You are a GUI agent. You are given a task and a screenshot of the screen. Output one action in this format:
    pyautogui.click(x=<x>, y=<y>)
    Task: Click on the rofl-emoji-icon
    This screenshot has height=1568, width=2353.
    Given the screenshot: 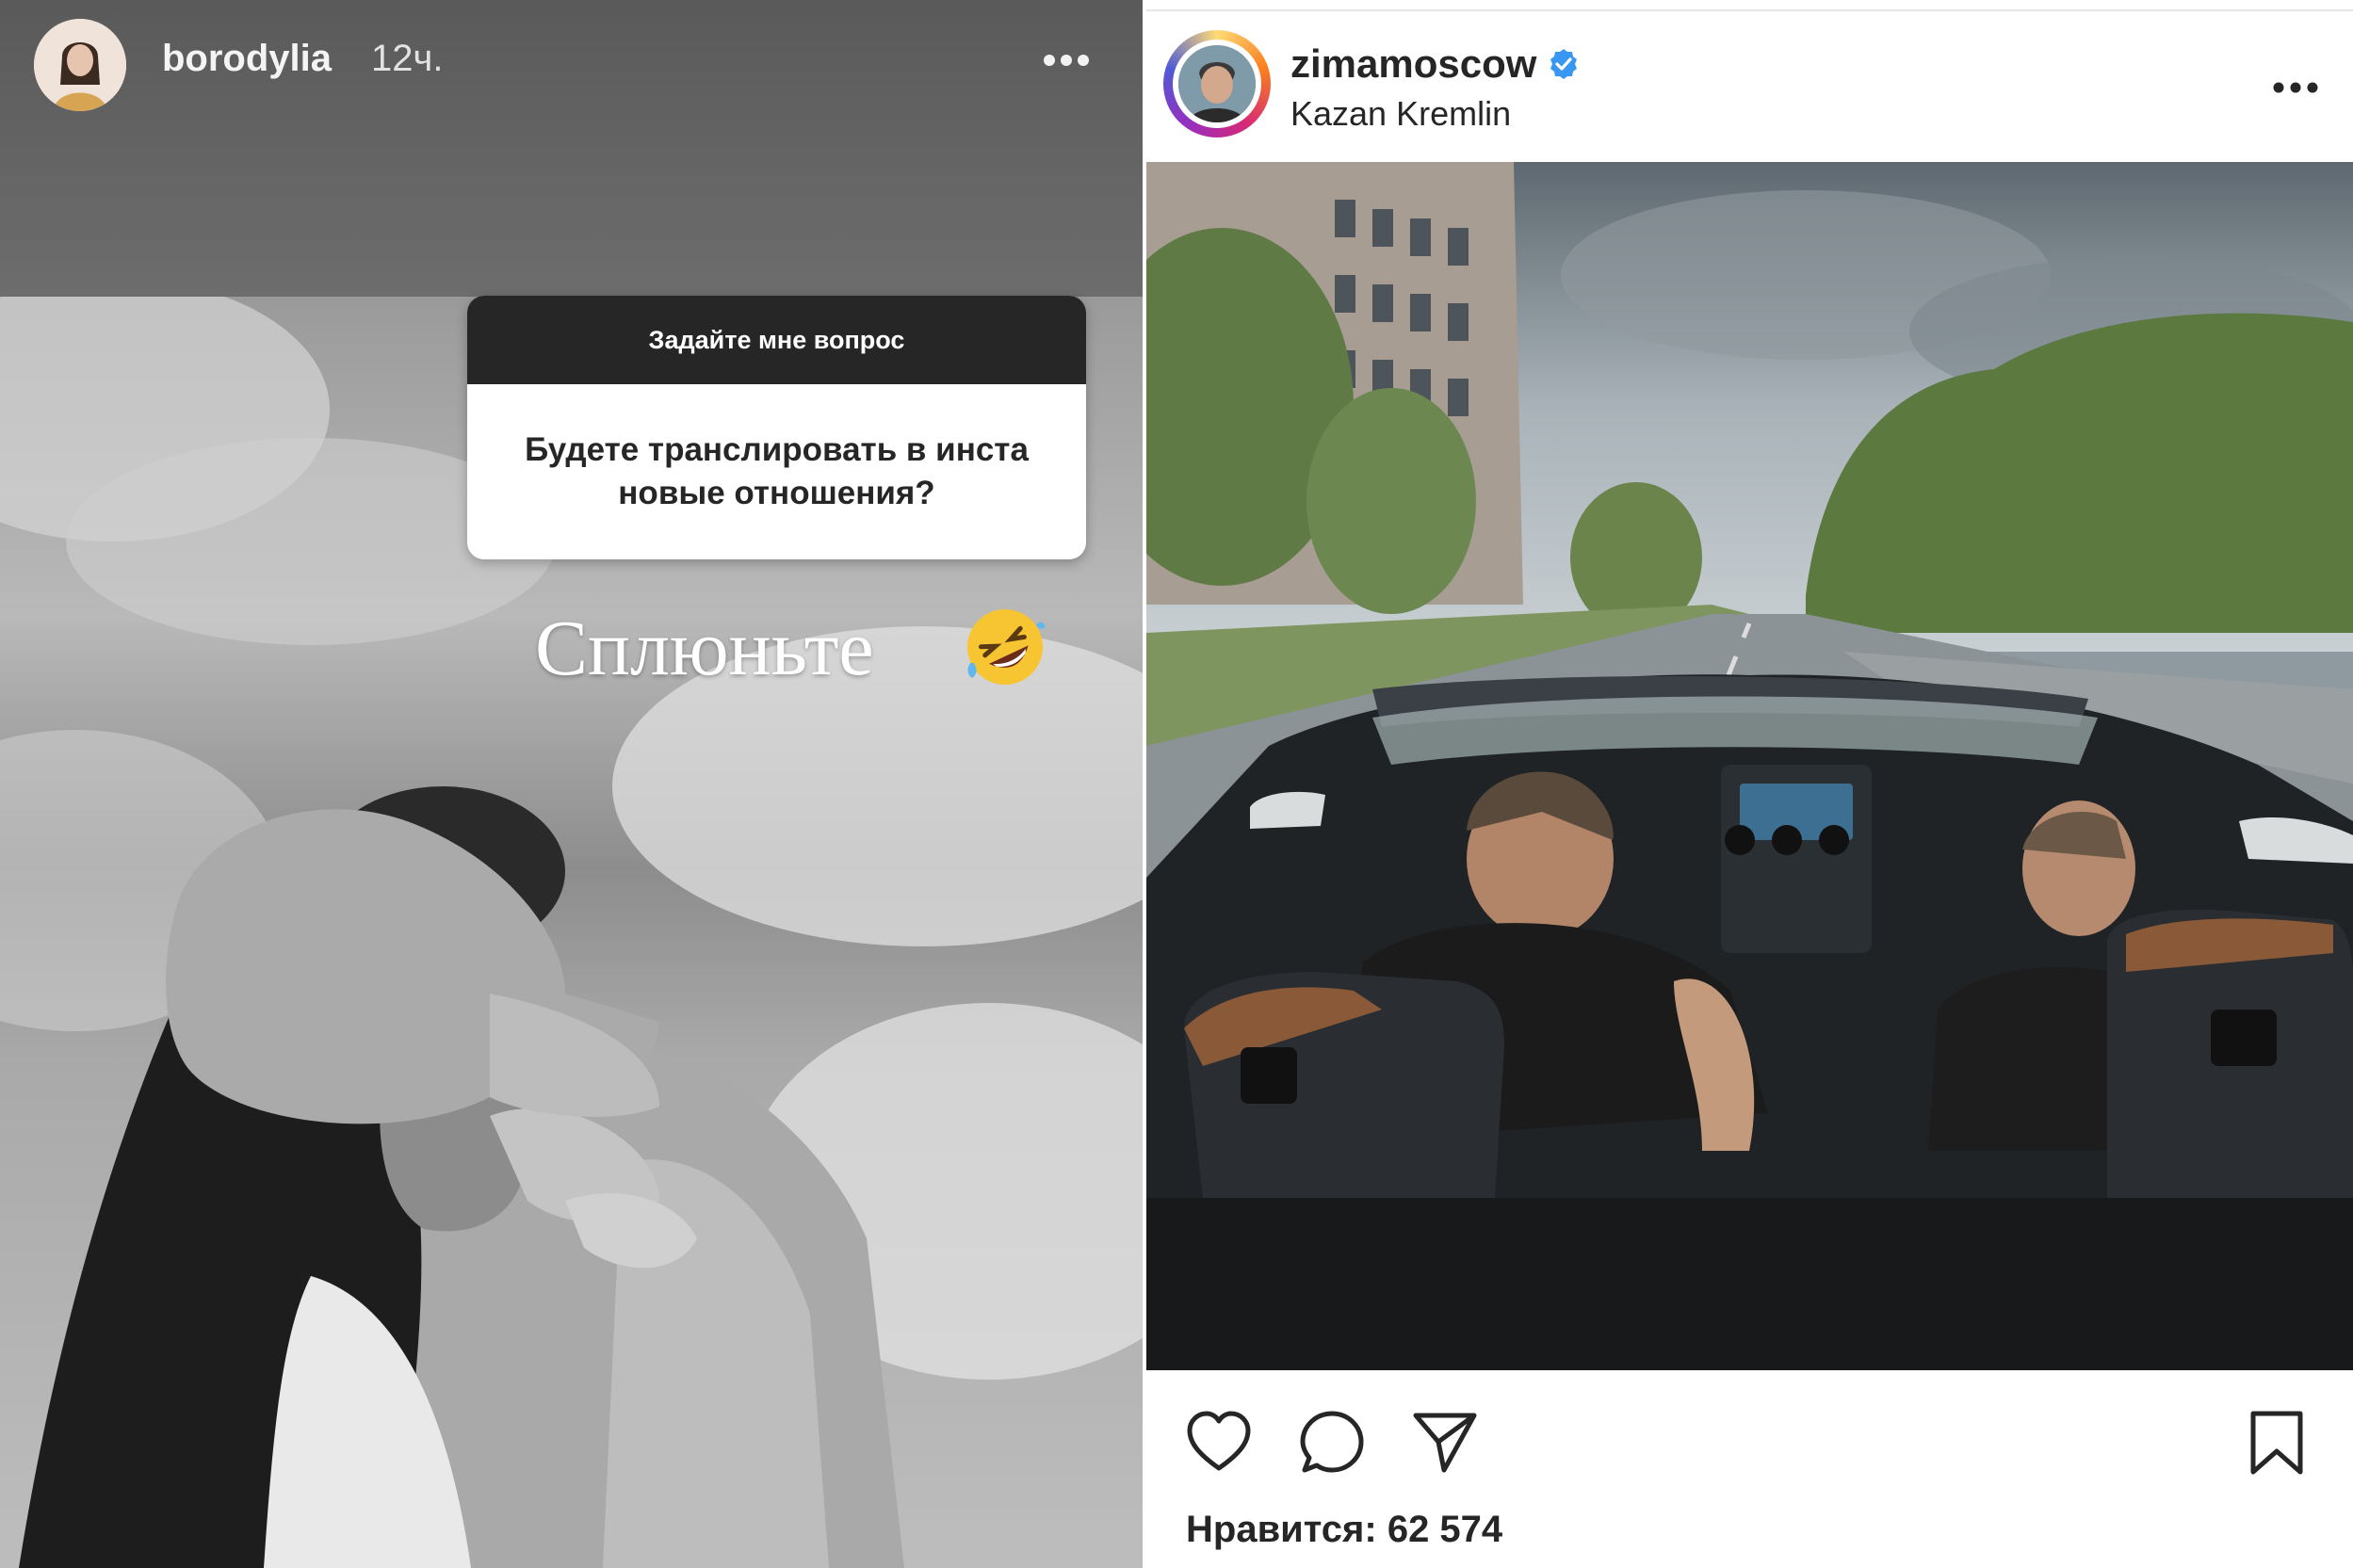 What is the action you would take?
    pyautogui.click(x=1007, y=647)
    